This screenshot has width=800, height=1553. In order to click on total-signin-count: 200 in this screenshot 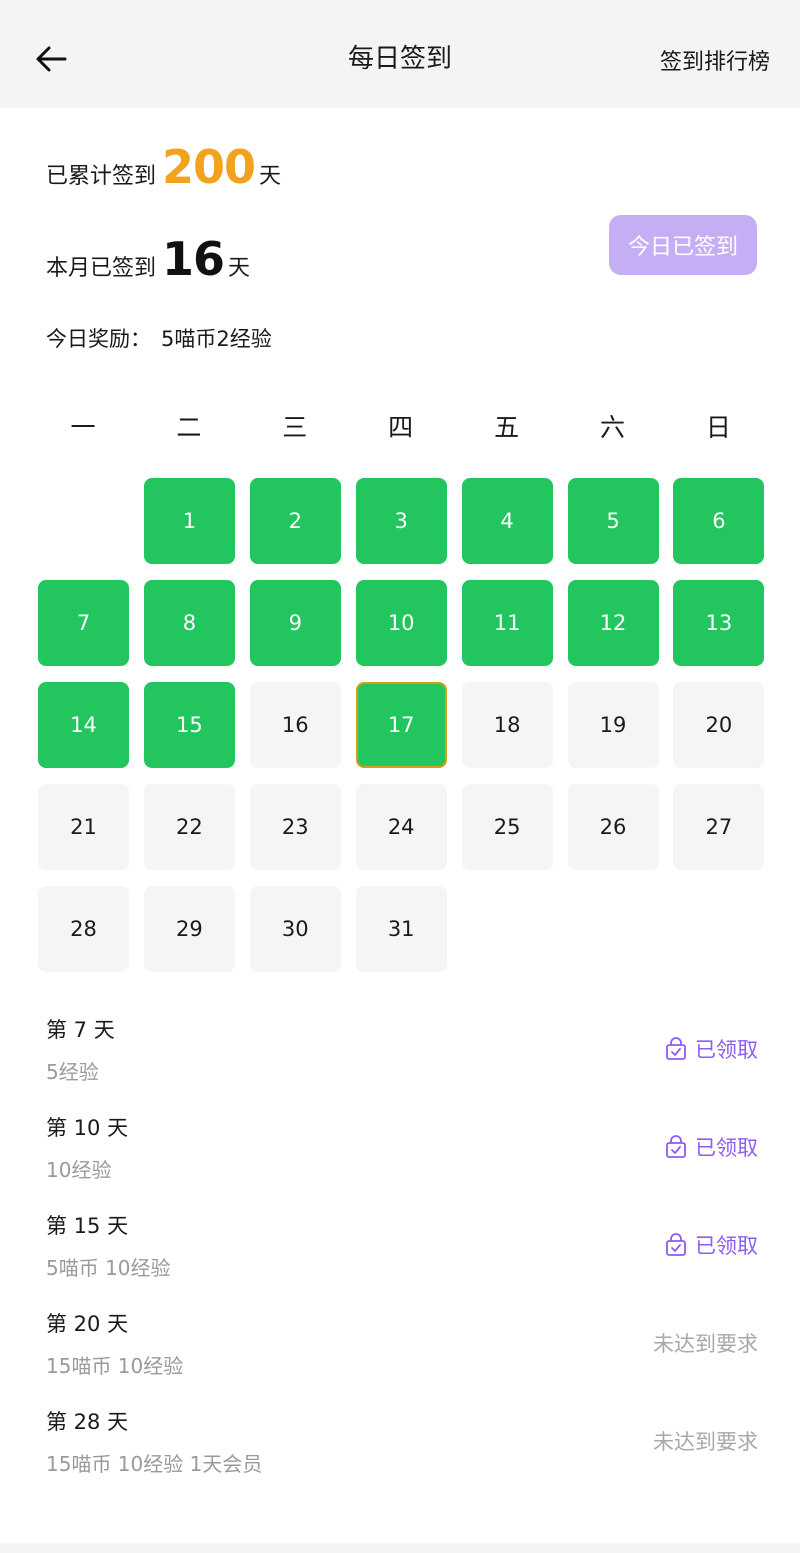, I will do `click(209, 167)`.